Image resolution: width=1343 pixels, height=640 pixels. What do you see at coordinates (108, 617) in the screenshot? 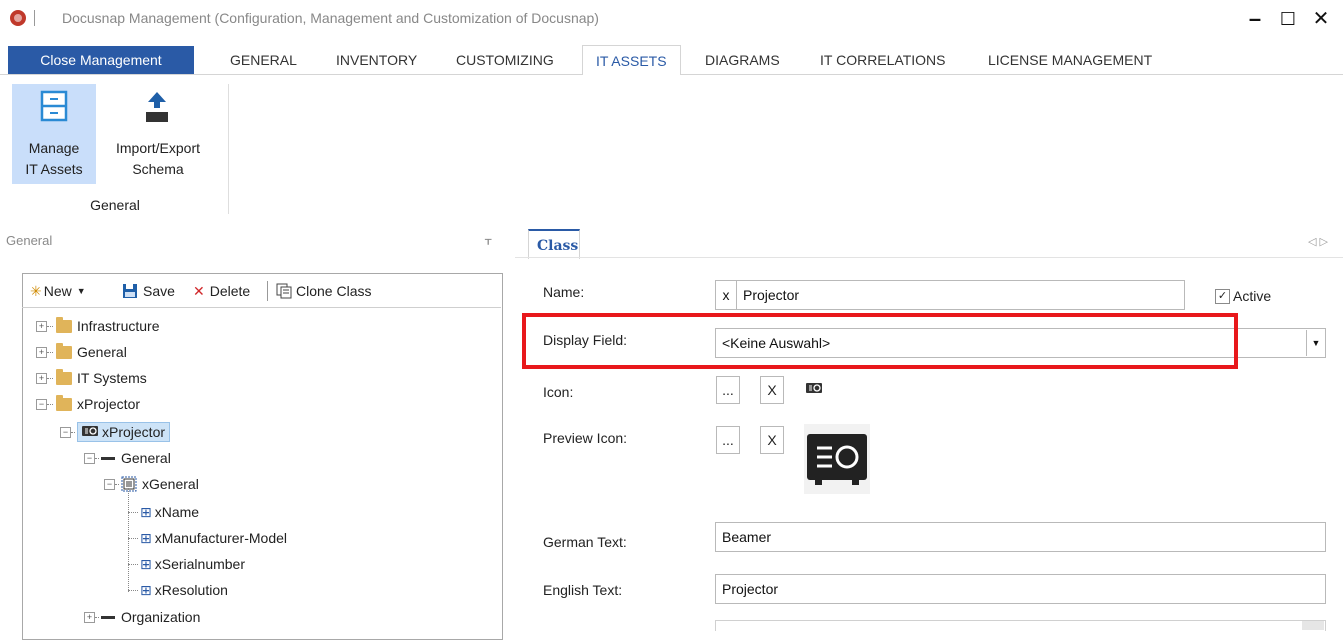
I see `field-group-icon` at bounding box center [108, 617].